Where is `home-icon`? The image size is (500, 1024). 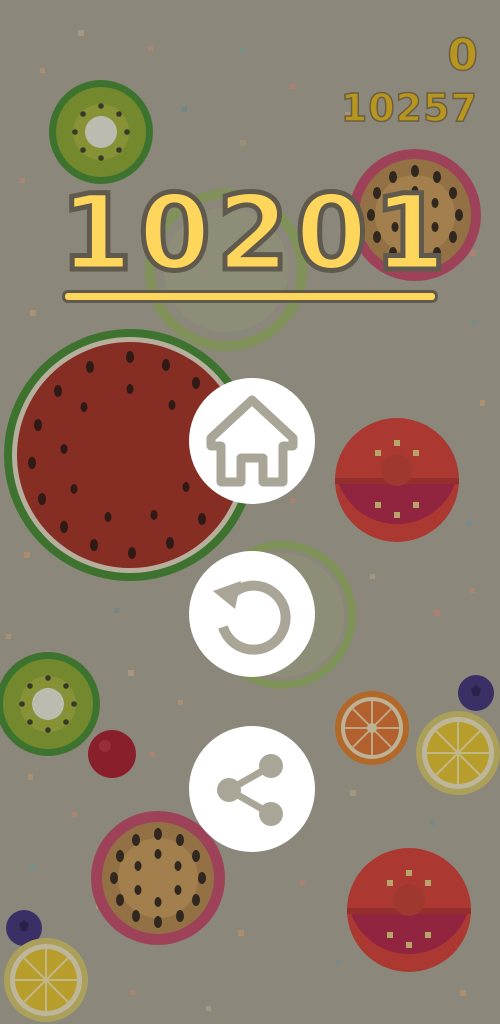
home-icon is located at coordinates (252, 441).